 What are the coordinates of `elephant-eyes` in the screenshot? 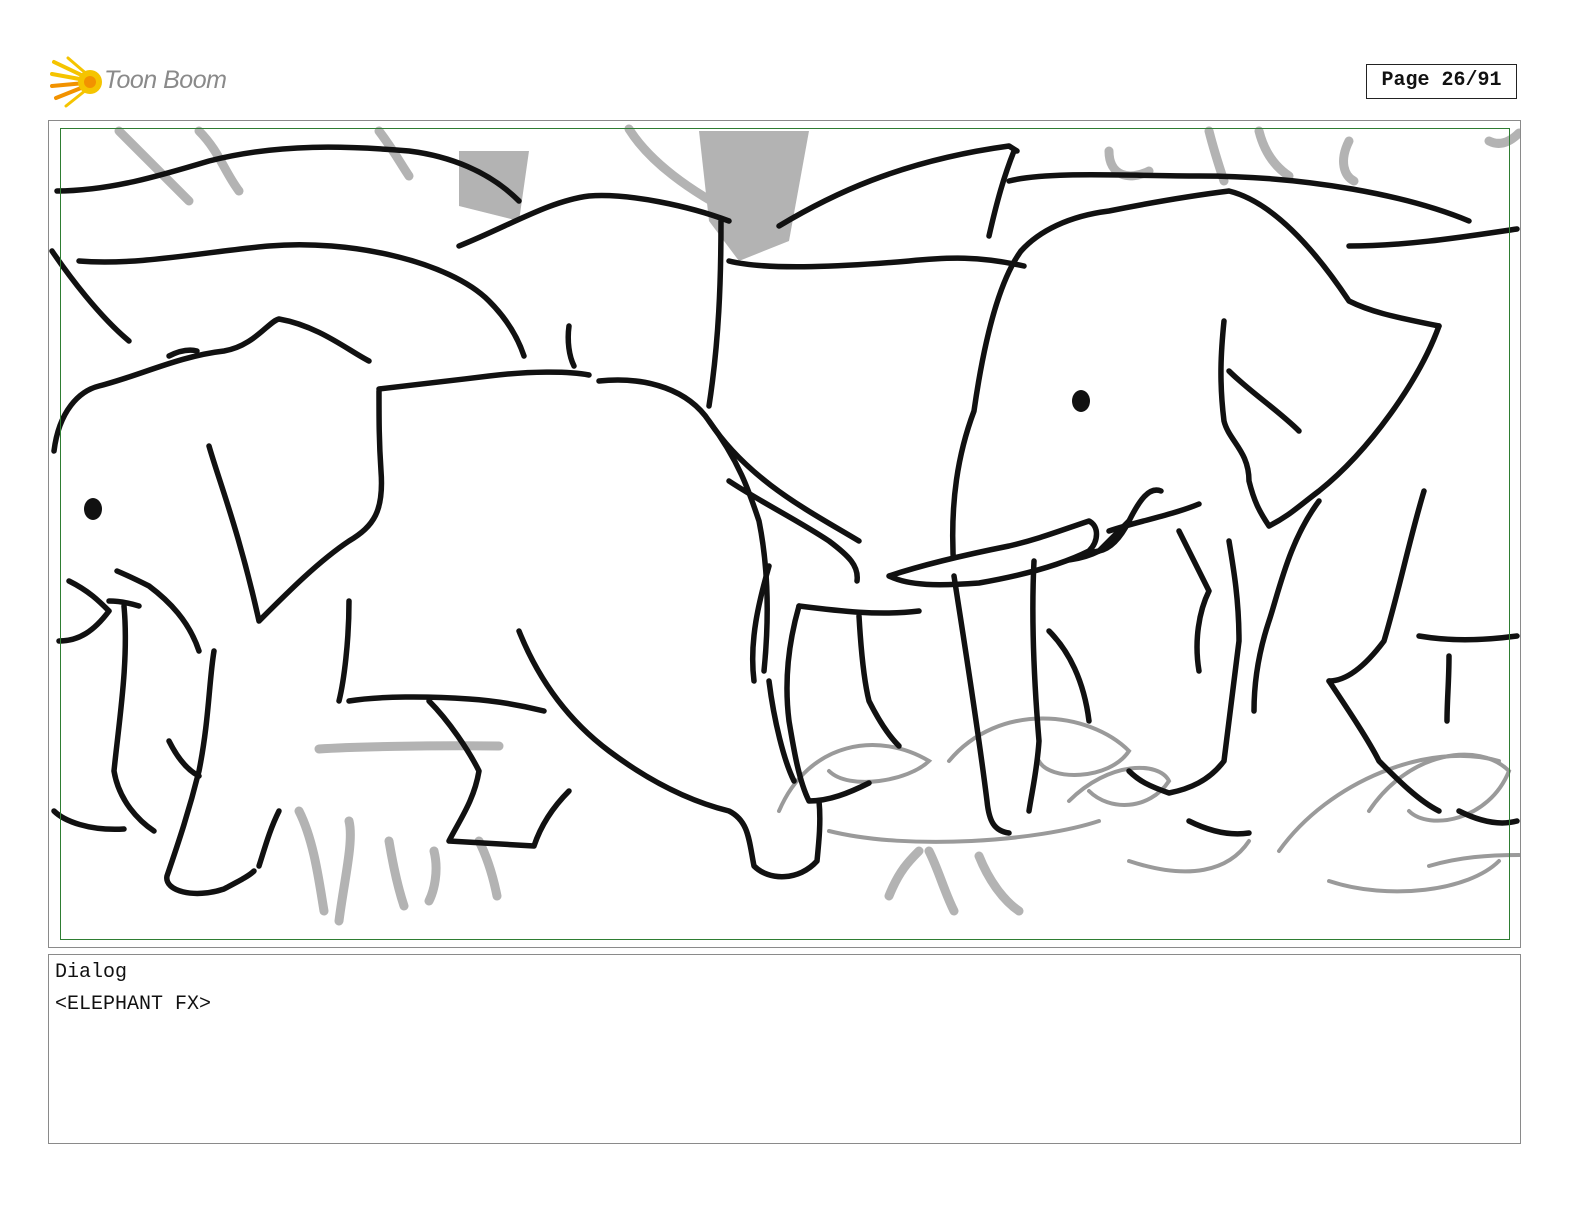 It's located at (587, 455).